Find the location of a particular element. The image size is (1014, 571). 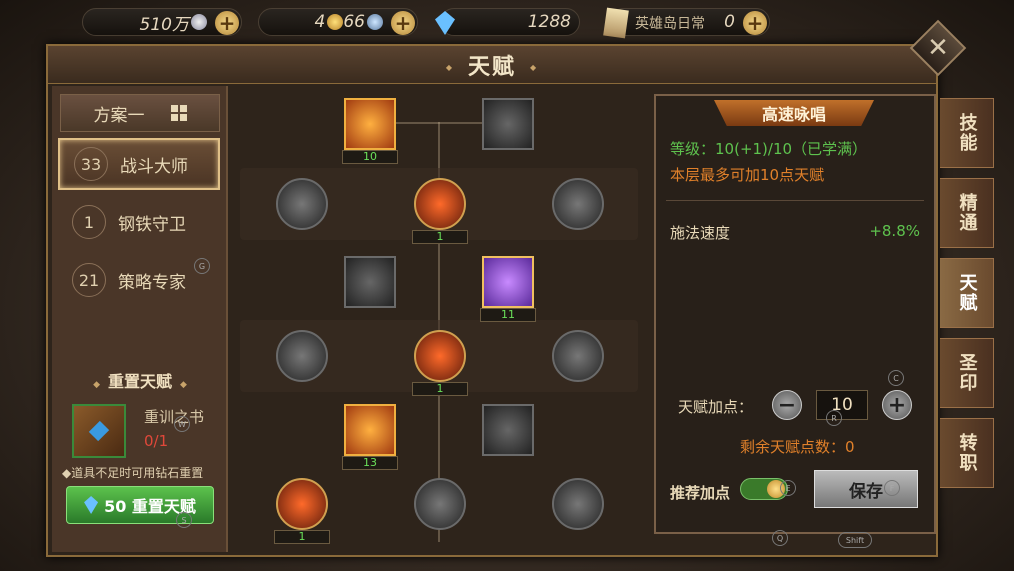

crossed-swords-talent-icon is located at coordinates (370, 430).